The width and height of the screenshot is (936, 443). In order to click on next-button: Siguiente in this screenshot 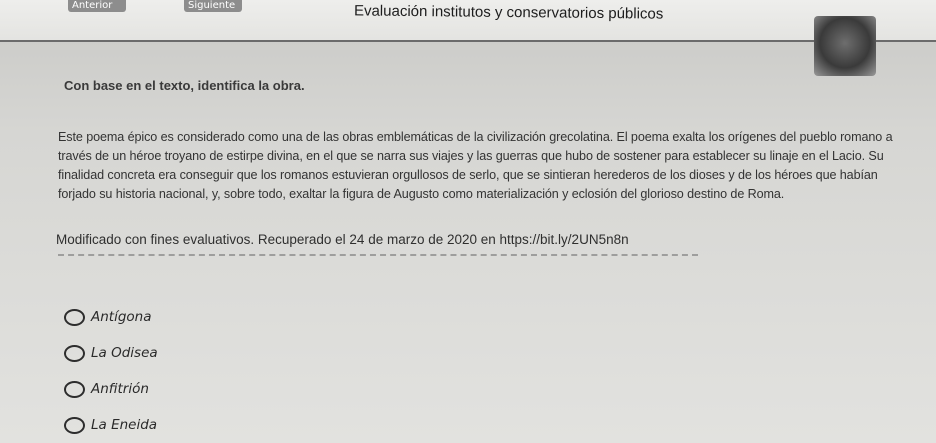, I will do `click(213, 6)`.